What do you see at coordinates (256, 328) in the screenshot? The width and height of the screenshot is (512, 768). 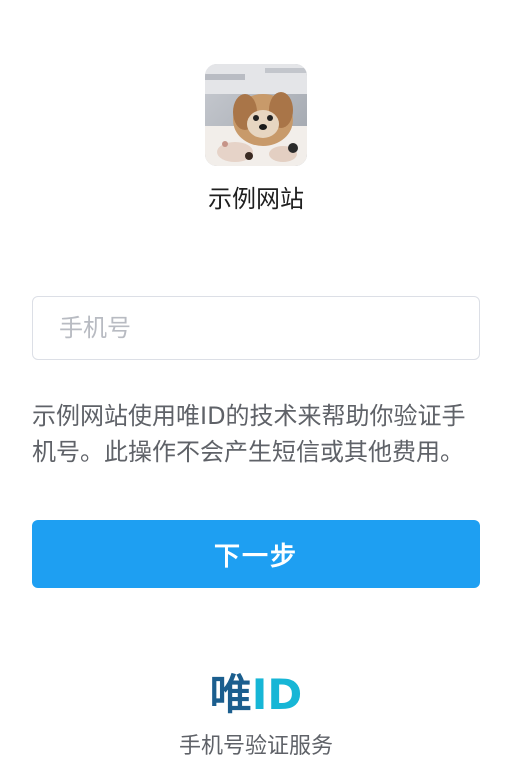 I see `phone-number-input` at bounding box center [256, 328].